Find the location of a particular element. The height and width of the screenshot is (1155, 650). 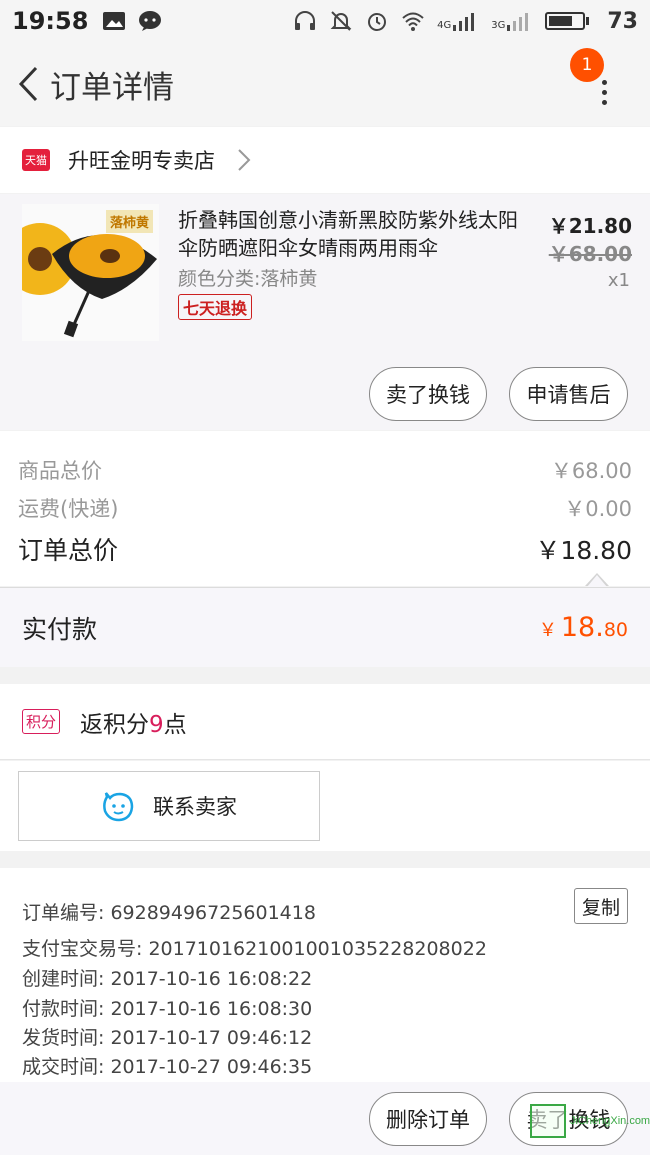

chat-notification-icon is located at coordinates (150, 21).